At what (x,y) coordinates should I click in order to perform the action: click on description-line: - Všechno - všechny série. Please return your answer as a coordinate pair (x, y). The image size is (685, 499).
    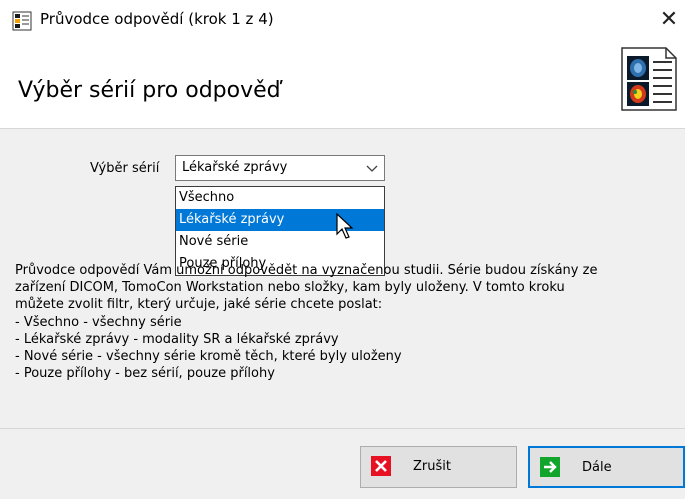
    Looking at the image, I should click on (98, 322).